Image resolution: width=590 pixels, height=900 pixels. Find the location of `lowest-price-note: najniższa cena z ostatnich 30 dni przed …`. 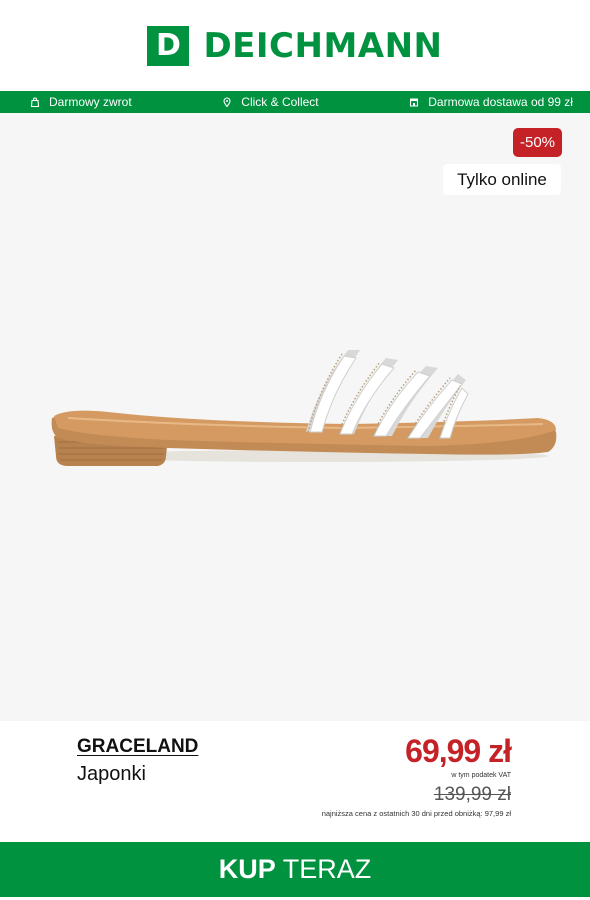

lowest-price-note: najniższa cena z ostatnich 30 dni przed … is located at coordinates (416, 813).